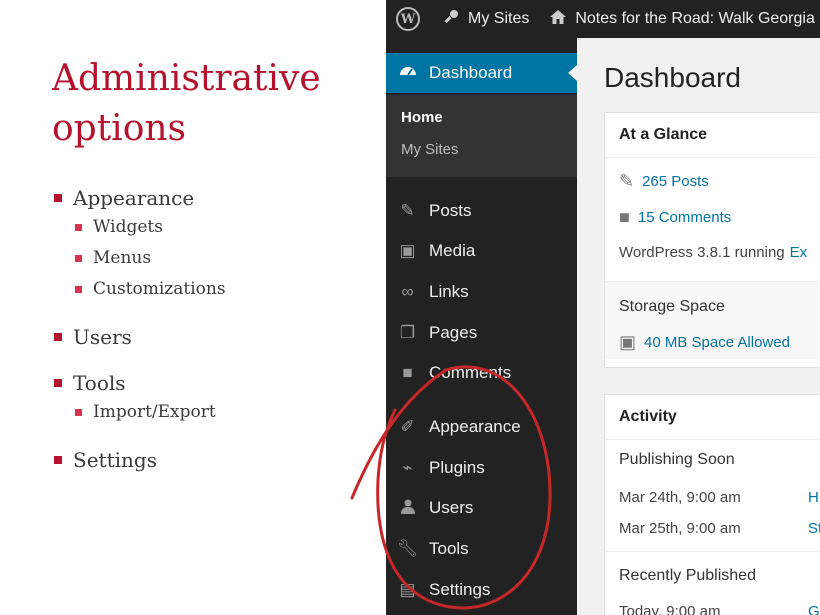 The image size is (820, 615). Describe the element at coordinates (457, 467) in the screenshot. I see `sidebar-item-label: Plugins` at that location.